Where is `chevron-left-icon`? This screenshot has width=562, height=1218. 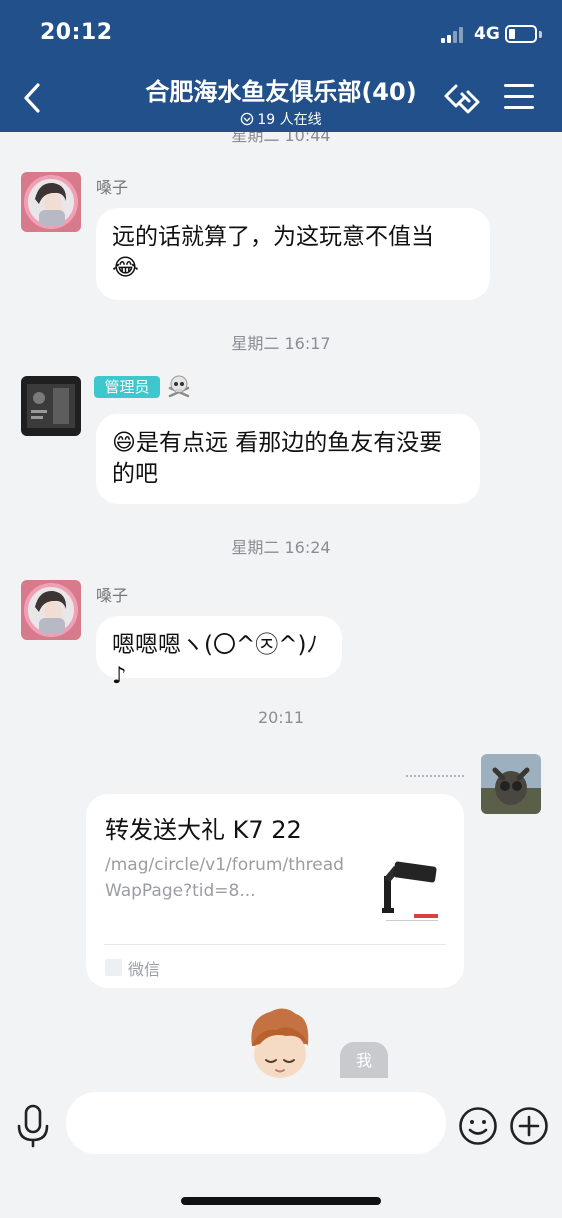
chevron-left-icon is located at coordinates (32, 98).